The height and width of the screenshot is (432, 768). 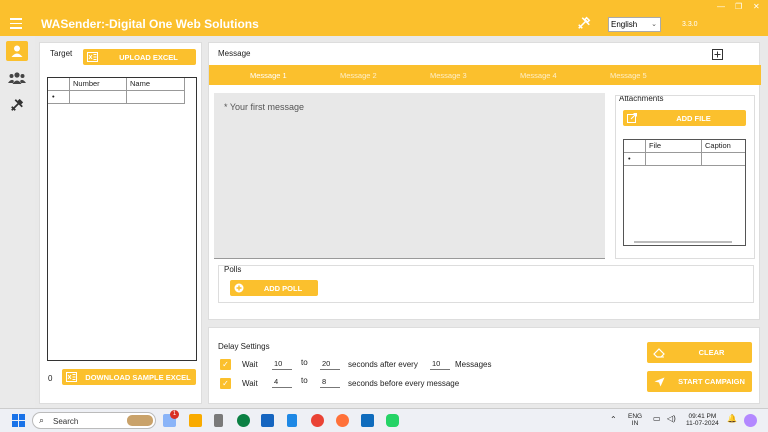 I want to click on calculator-icon, so click(x=292, y=420).